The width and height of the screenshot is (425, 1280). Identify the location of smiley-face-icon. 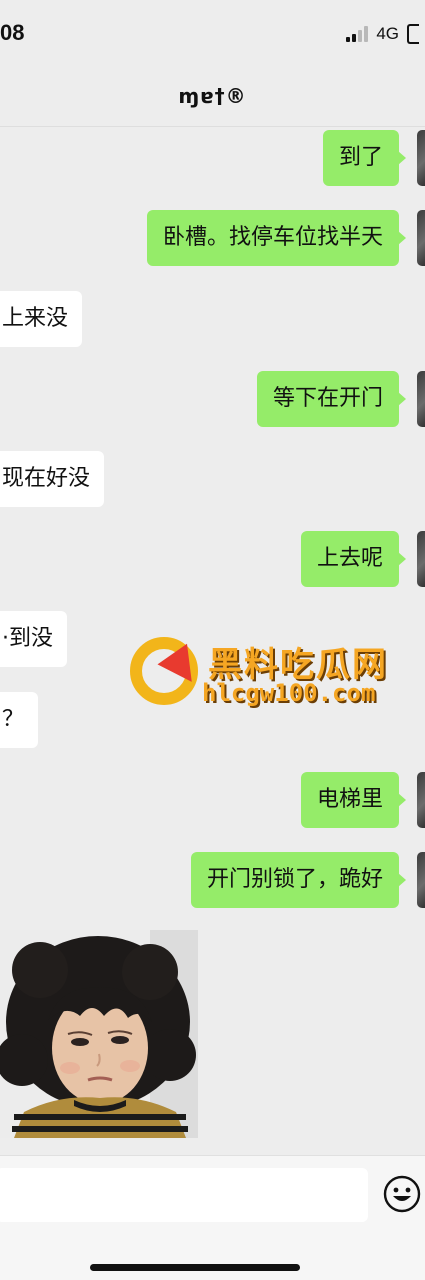
(402, 1194).